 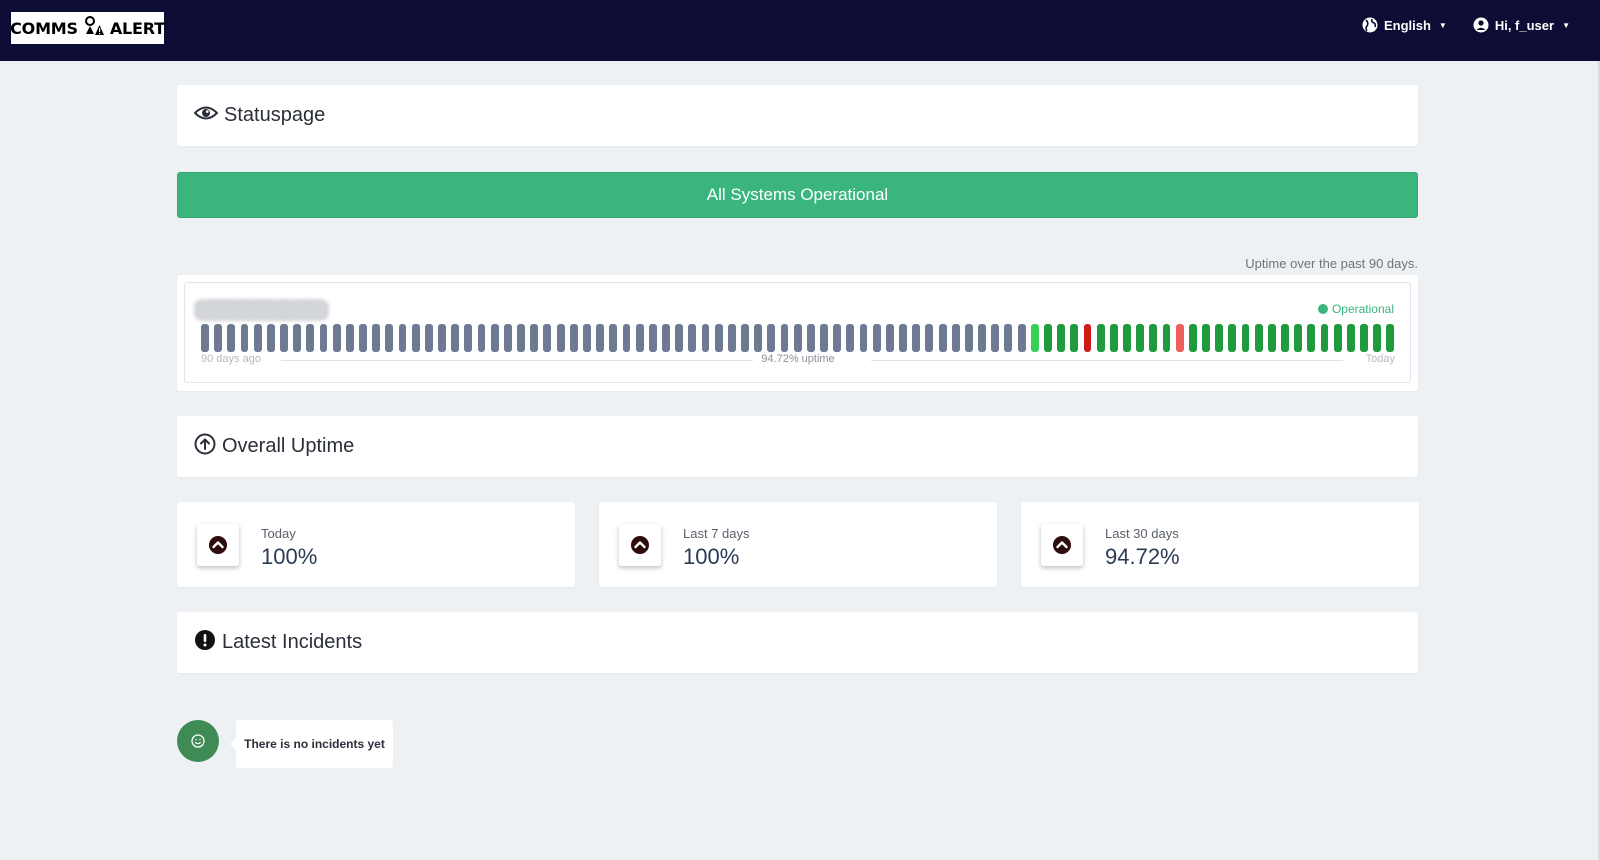 What do you see at coordinates (1322, 309) in the screenshot?
I see `status-dot-icon` at bounding box center [1322, 309].